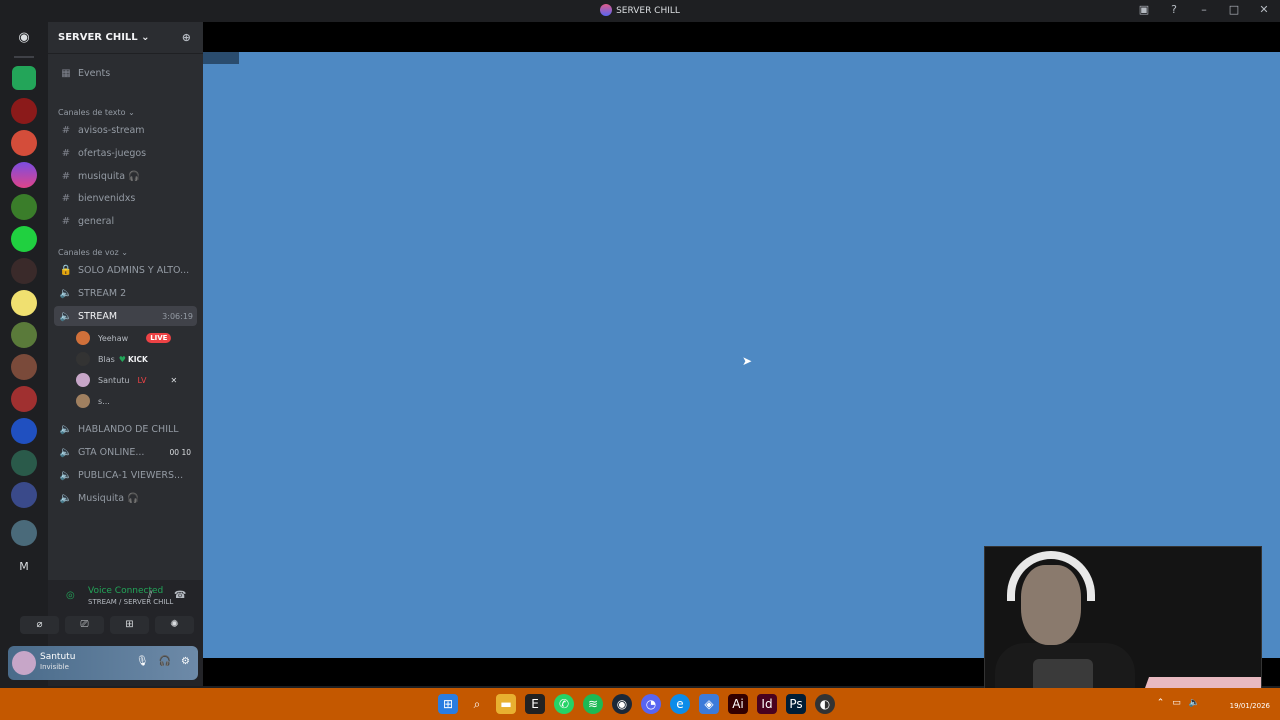 This screenshot has width=1280, height=720. I want to click on discord-icon: ◔, so click(651, 704).